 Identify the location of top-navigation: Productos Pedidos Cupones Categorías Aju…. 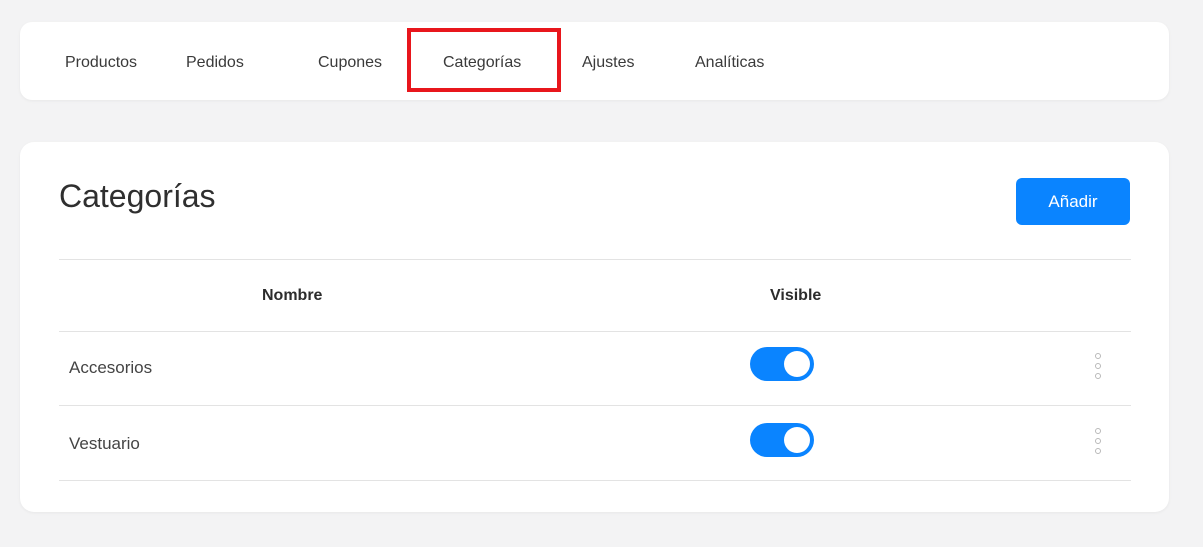
(594, 61).